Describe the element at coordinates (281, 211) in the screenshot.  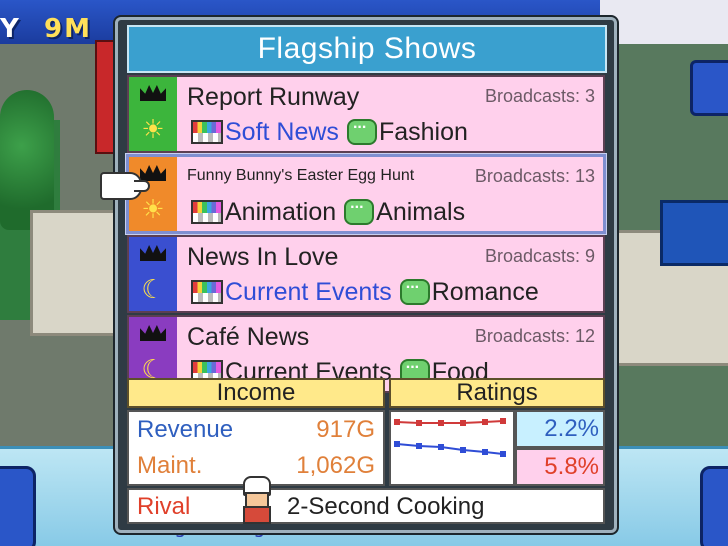
I see `genre-primary: Animation` at that location.